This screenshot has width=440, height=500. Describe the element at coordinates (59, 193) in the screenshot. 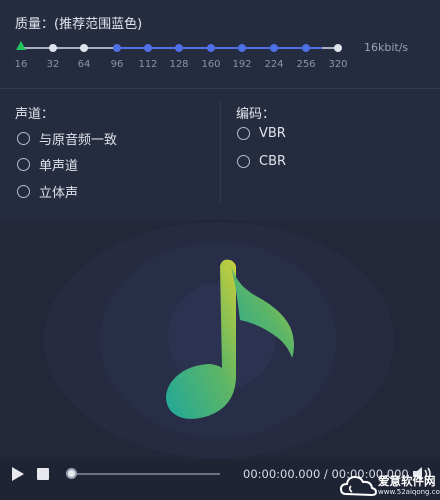

I see `radio-label: 立体声` at that location.